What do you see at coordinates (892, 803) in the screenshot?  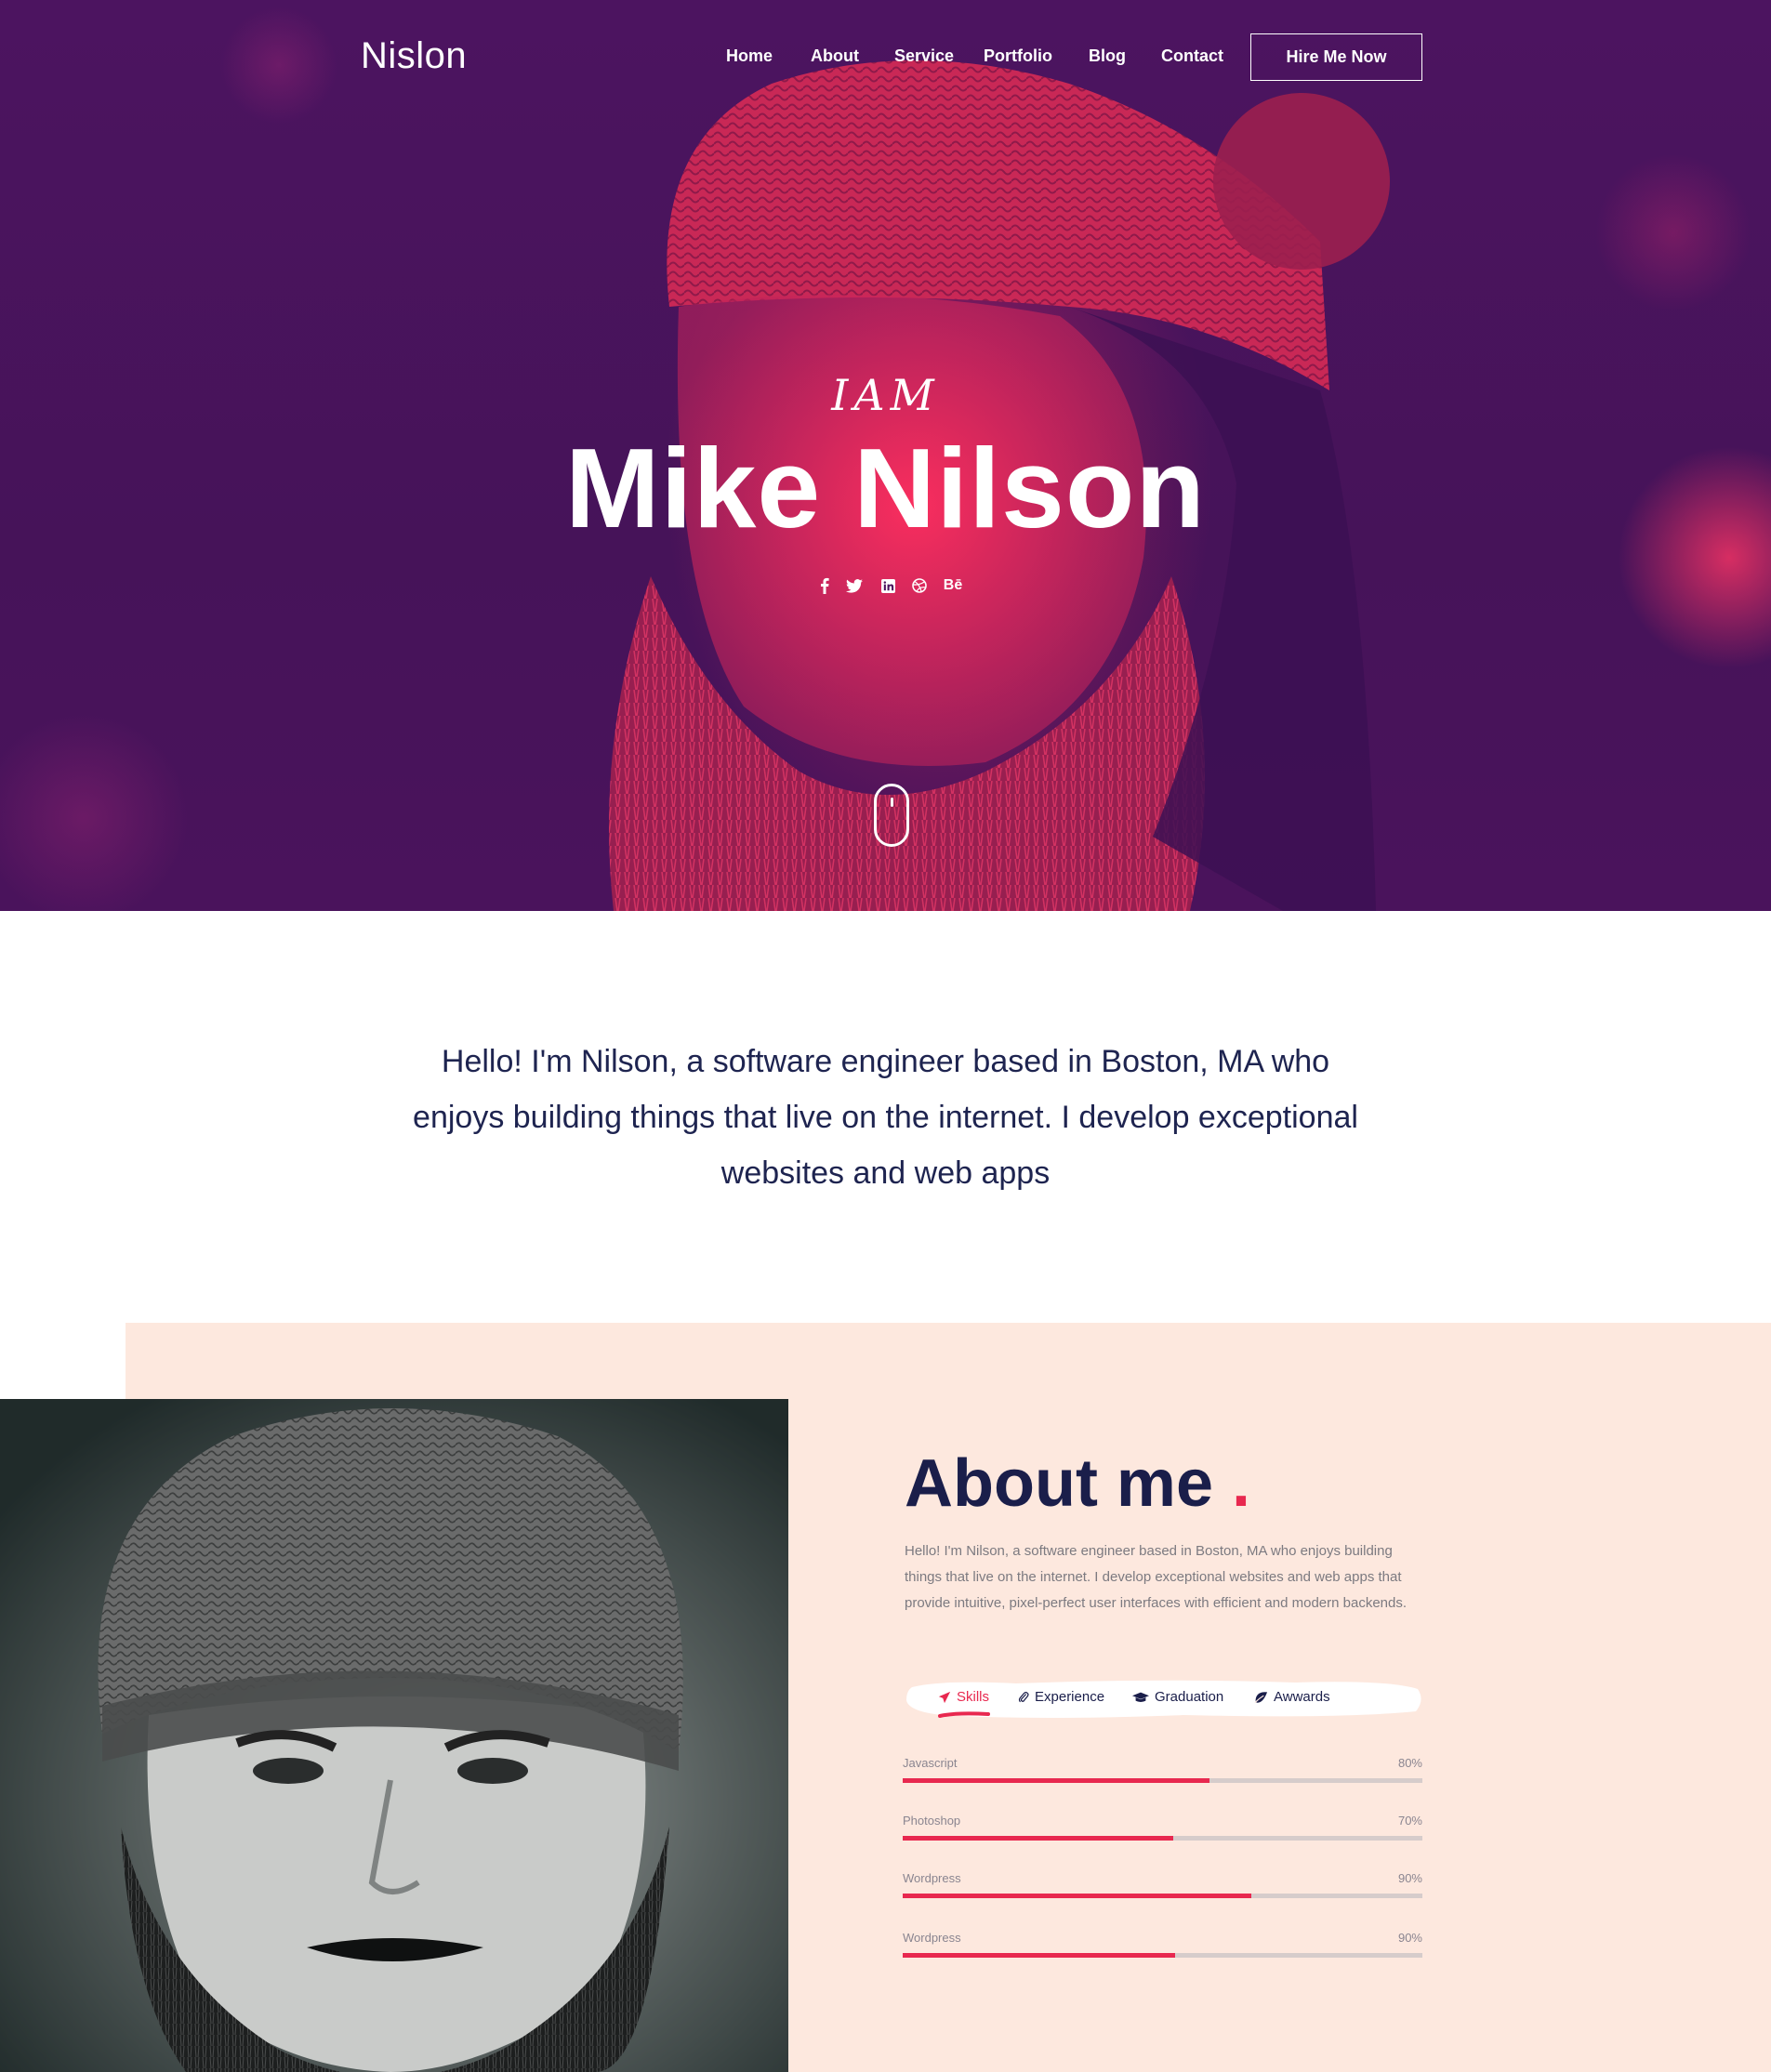 I see `mouse-wheel` at bounding box center [892, 803].